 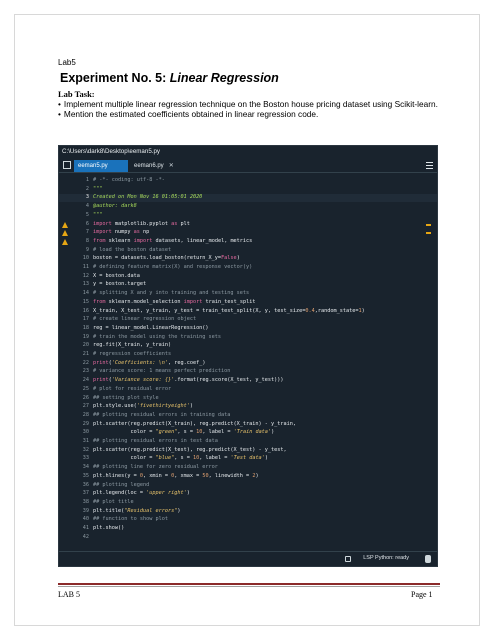 What do you see at coordinates (166, 493) in the screenshot?
I see `code-token: 'upper right'` at bounding box center [166, 493].